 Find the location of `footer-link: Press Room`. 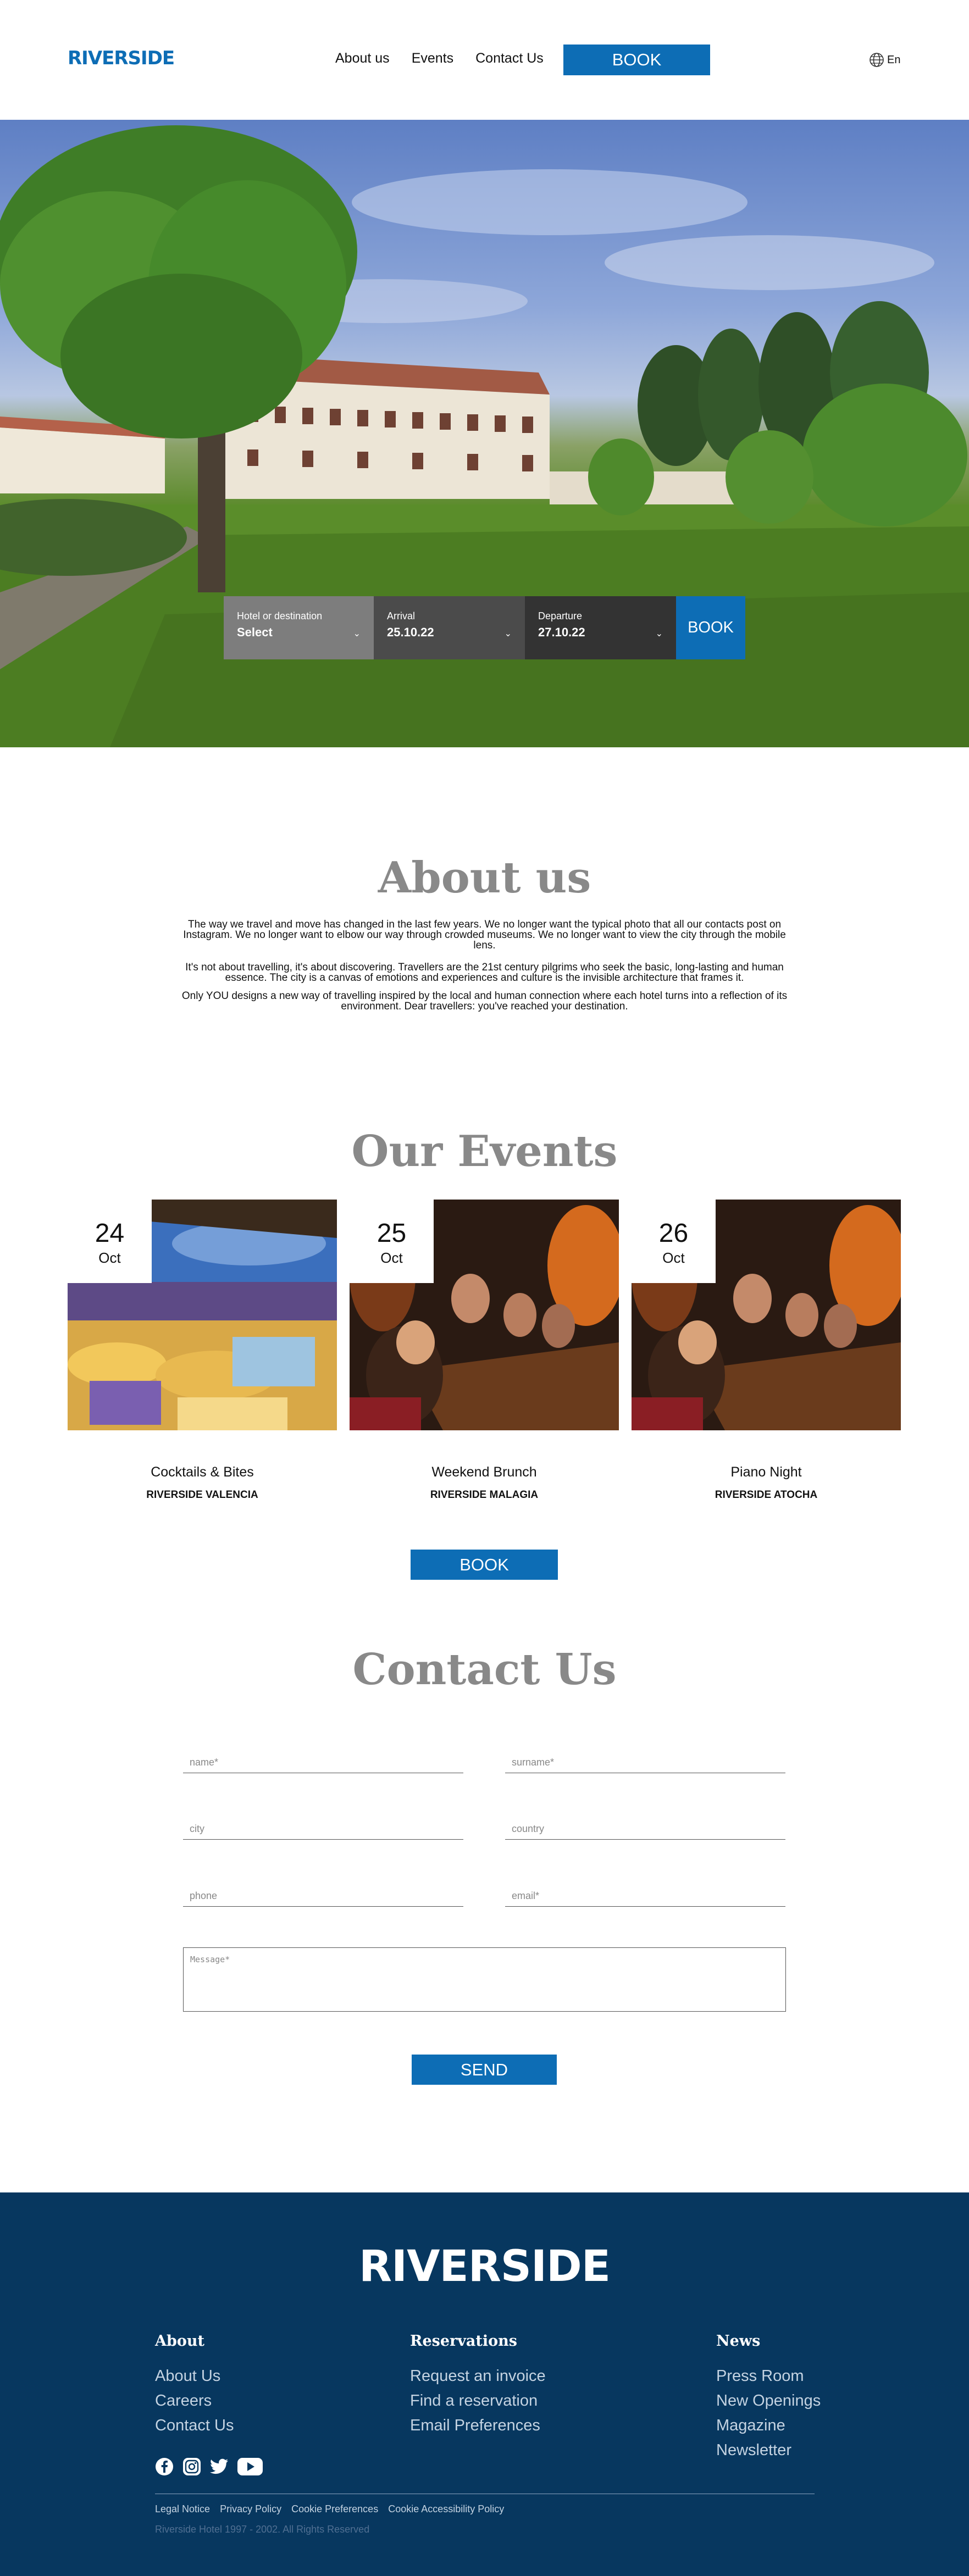

footer-link: Press Room is located at coordinates (769, 2376).